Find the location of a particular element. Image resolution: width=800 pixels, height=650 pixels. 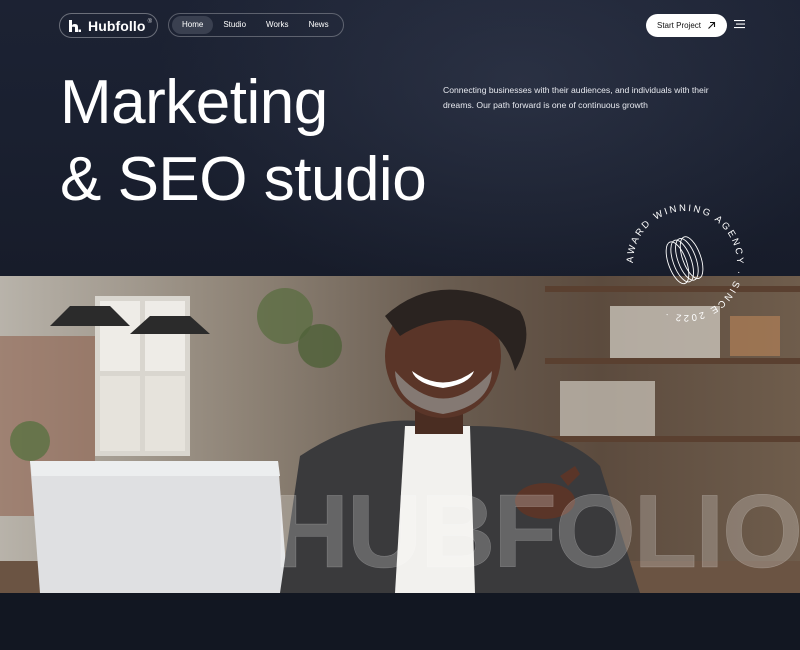

nav-item-home: Home is located at coordinates (193, 25).